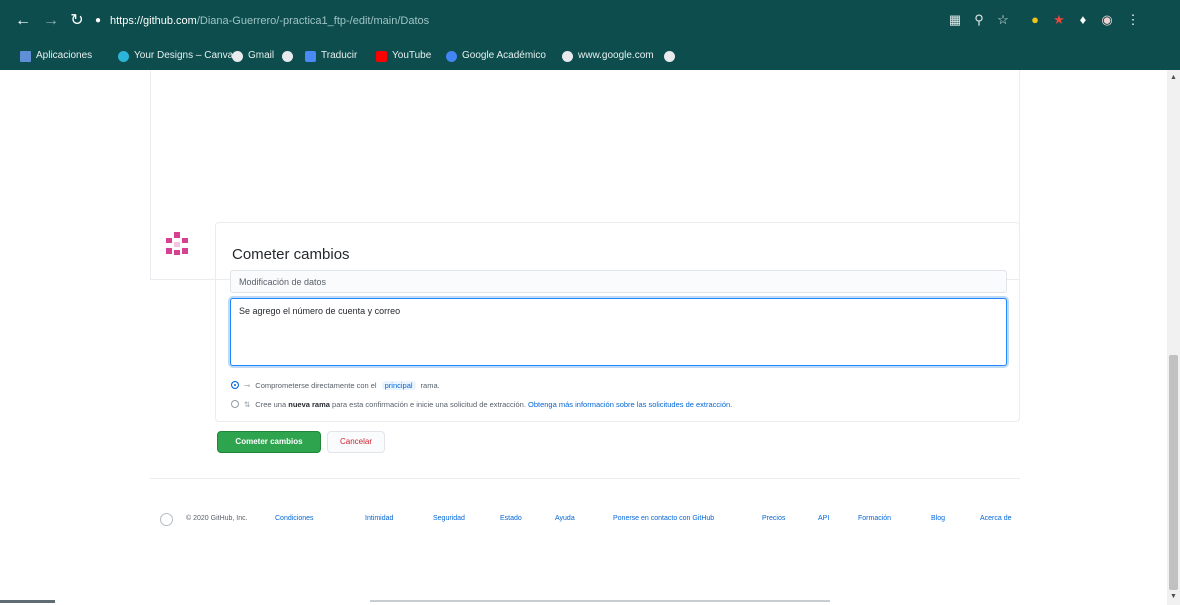 The width and height of the screenshot is (1180, 605). I want to click on star-bookmark-icon: ☆, so click(1003, 20).